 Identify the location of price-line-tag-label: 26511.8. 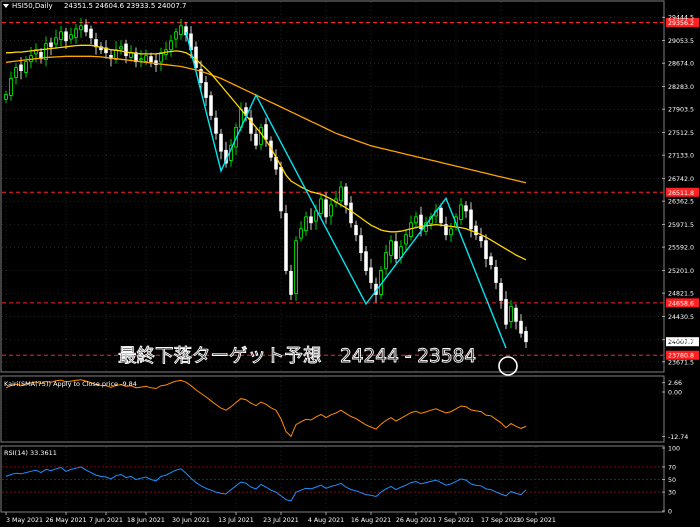
(681, 193).